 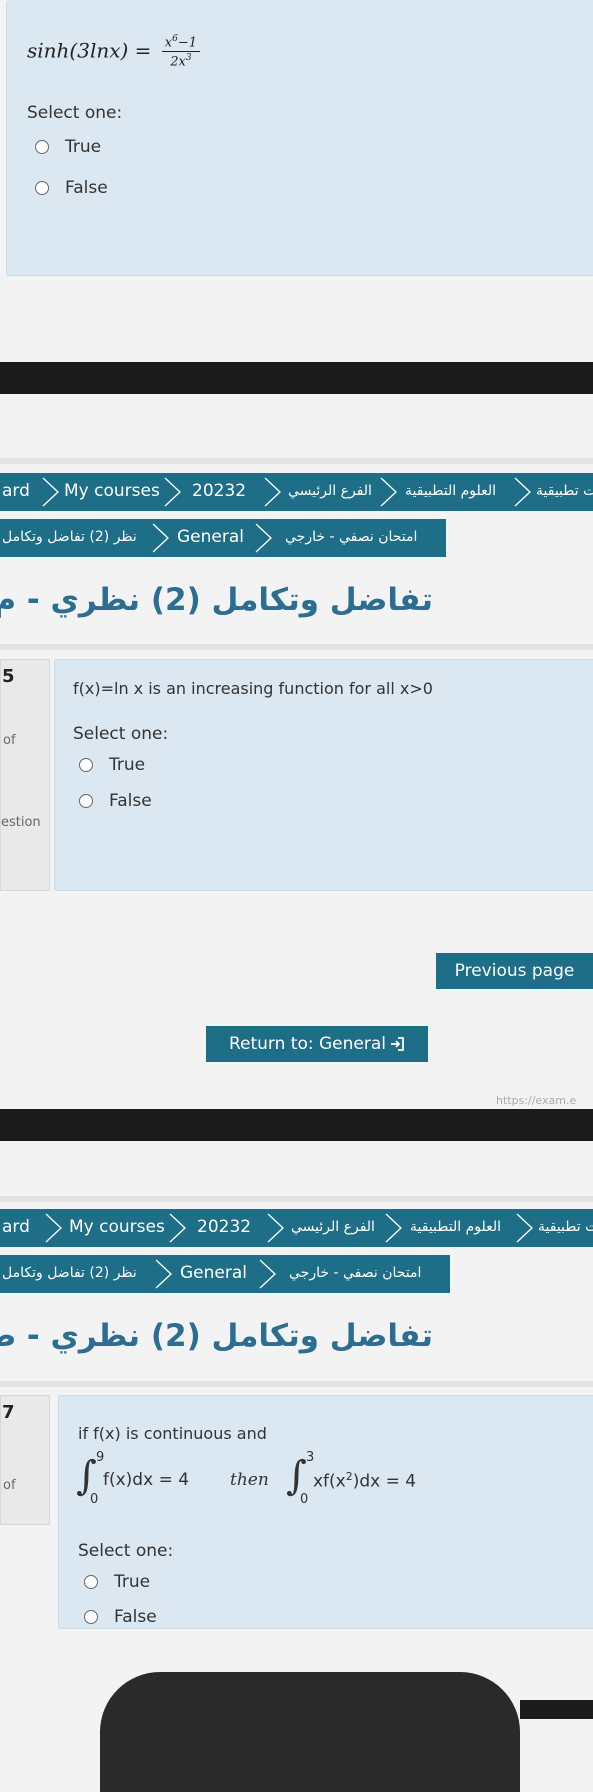 I want to click on sign-in-icon, so click(x=397, y=1044).